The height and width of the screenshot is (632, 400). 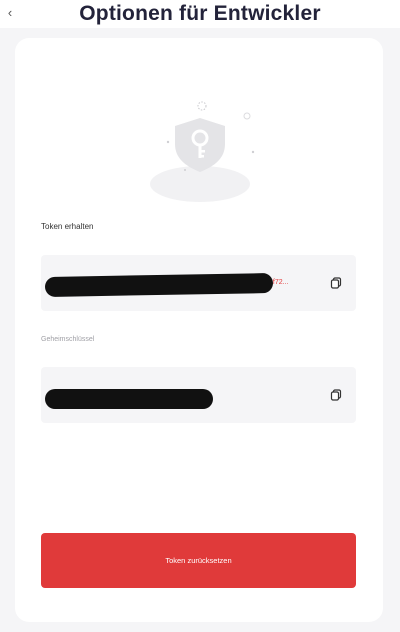 I want to click on token-label: Token erhalten, so click(x=67, y=226).